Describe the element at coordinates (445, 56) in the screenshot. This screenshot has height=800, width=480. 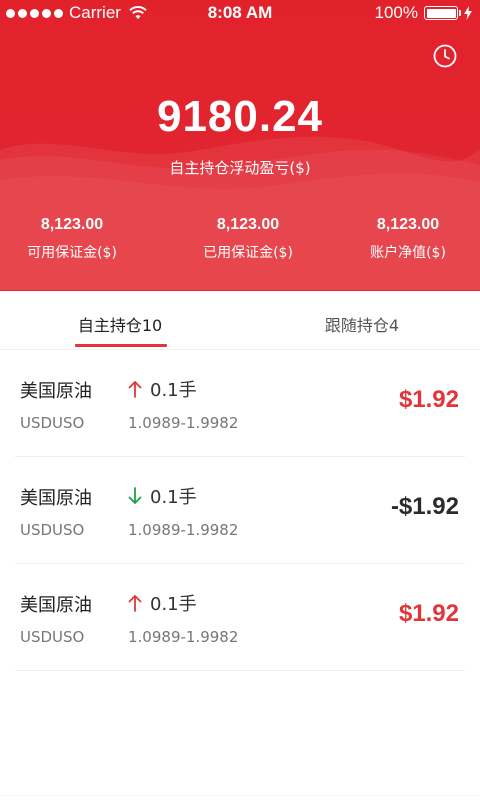
I see `clock-icon` at that location.